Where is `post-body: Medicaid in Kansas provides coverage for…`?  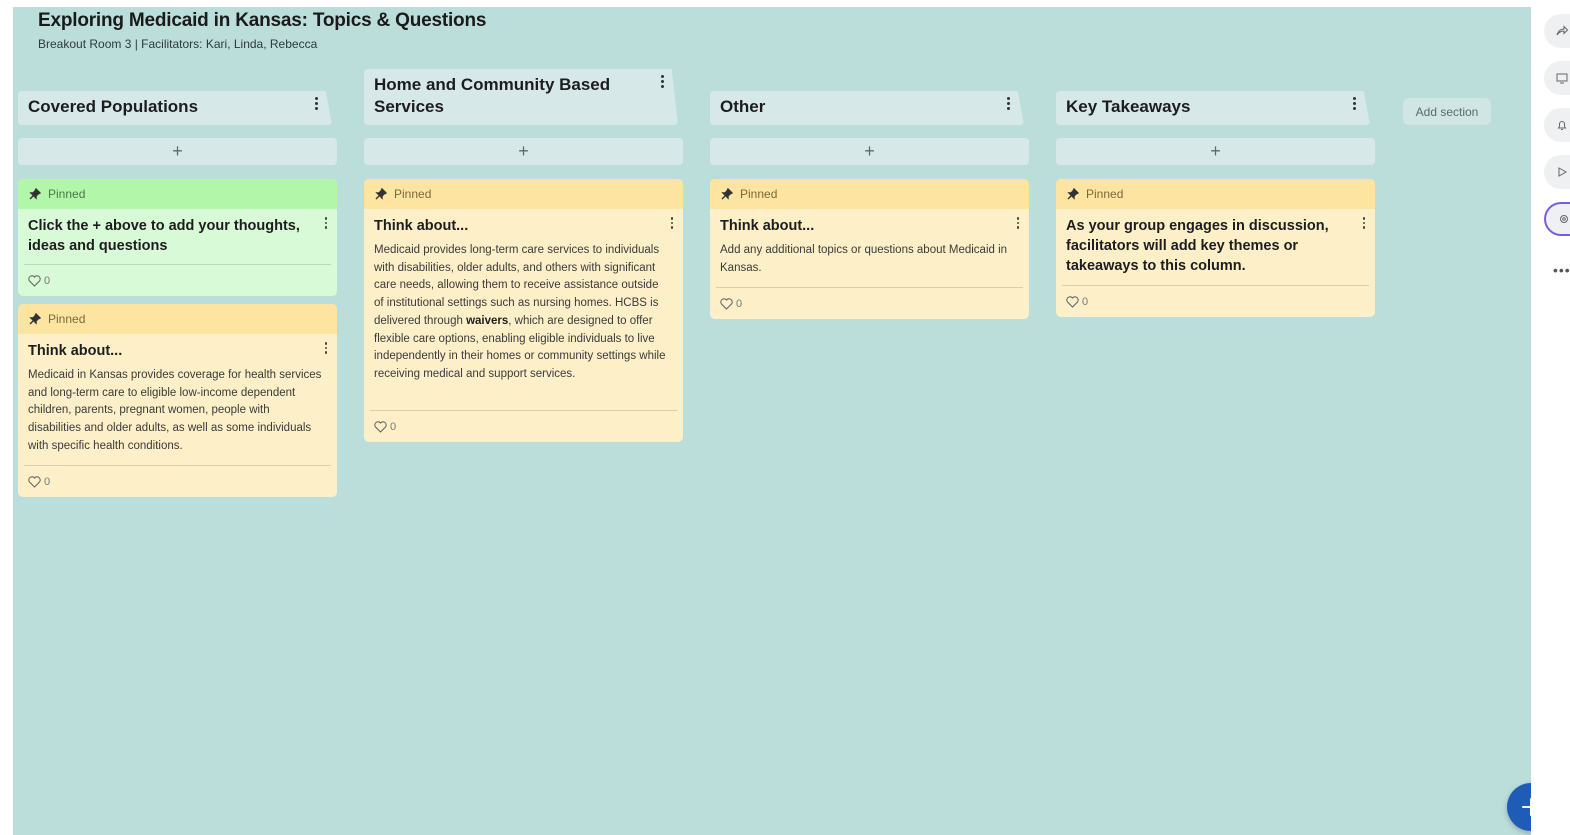
post-body: Medicaid in Kansas provides coverage for… is located at coordinates (175, 410).